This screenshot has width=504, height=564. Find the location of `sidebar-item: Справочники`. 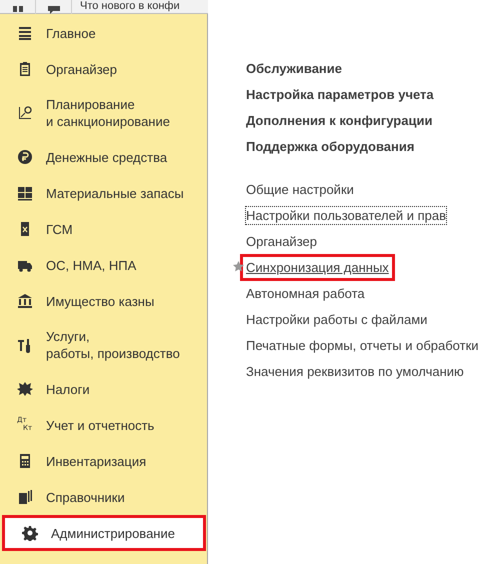

sidebar-item: Справочники is located at coordinates (103, 497).